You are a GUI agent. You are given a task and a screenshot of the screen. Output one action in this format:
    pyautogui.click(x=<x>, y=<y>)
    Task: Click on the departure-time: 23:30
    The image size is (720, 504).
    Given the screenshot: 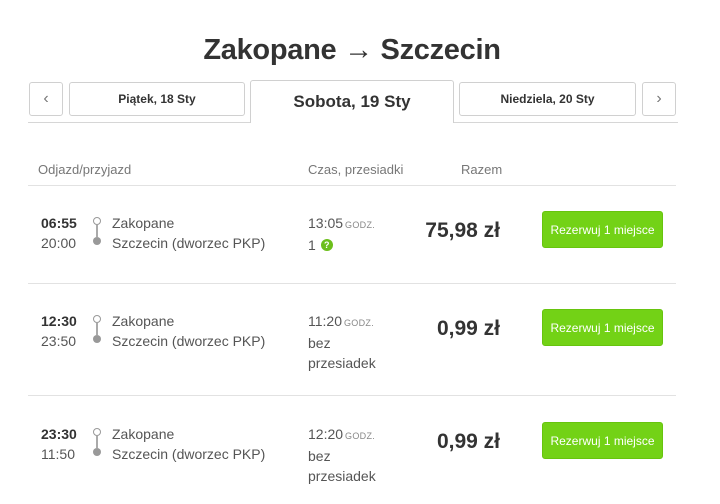 What is the action you would take?
    pyautogui.click(x=59, y=434)
    